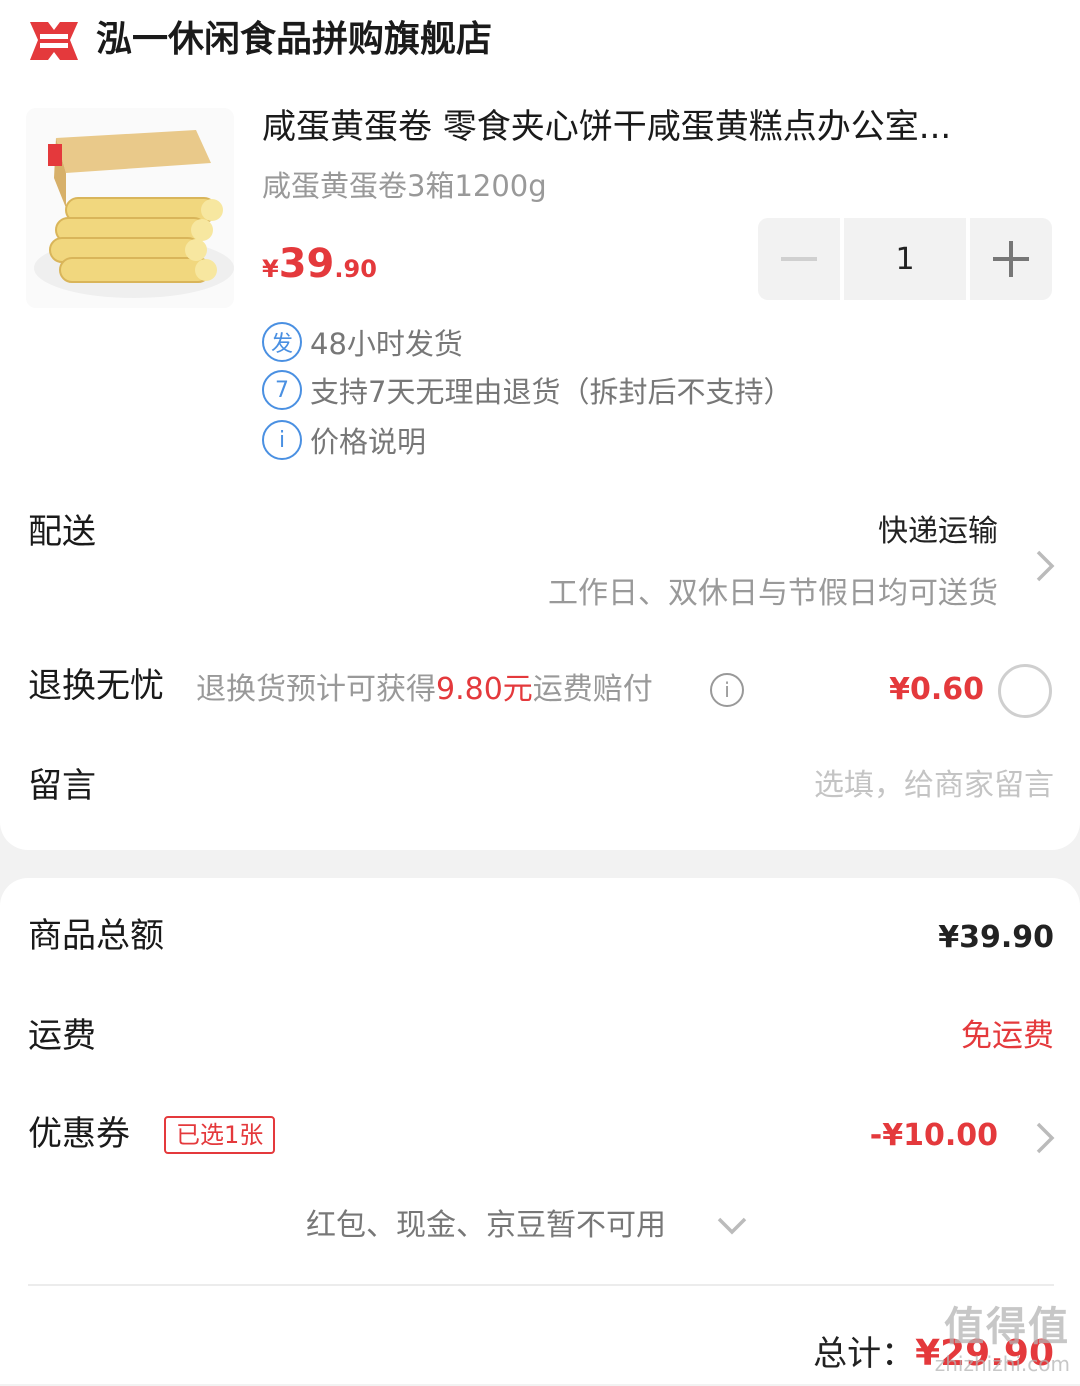  I want to click on price-decimal: .90, so click(355, 269).